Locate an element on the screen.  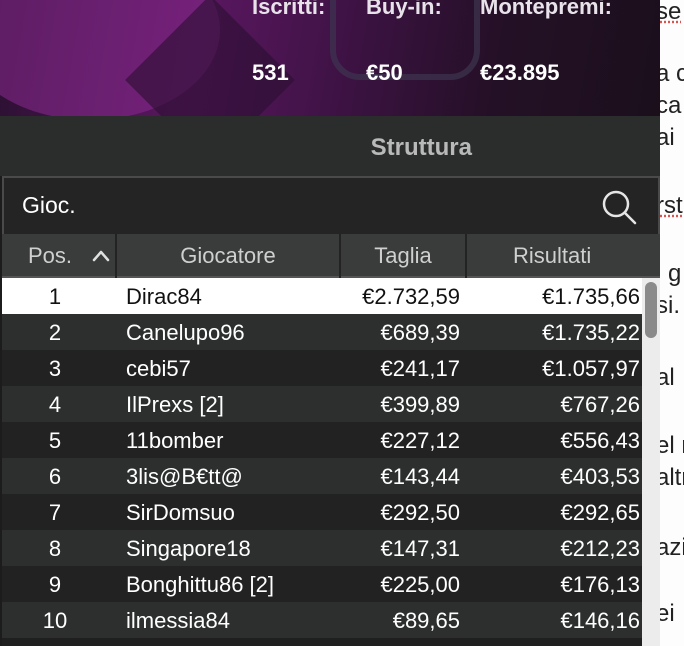
result-cell: €212,23 is located at coordinates (600, 548).